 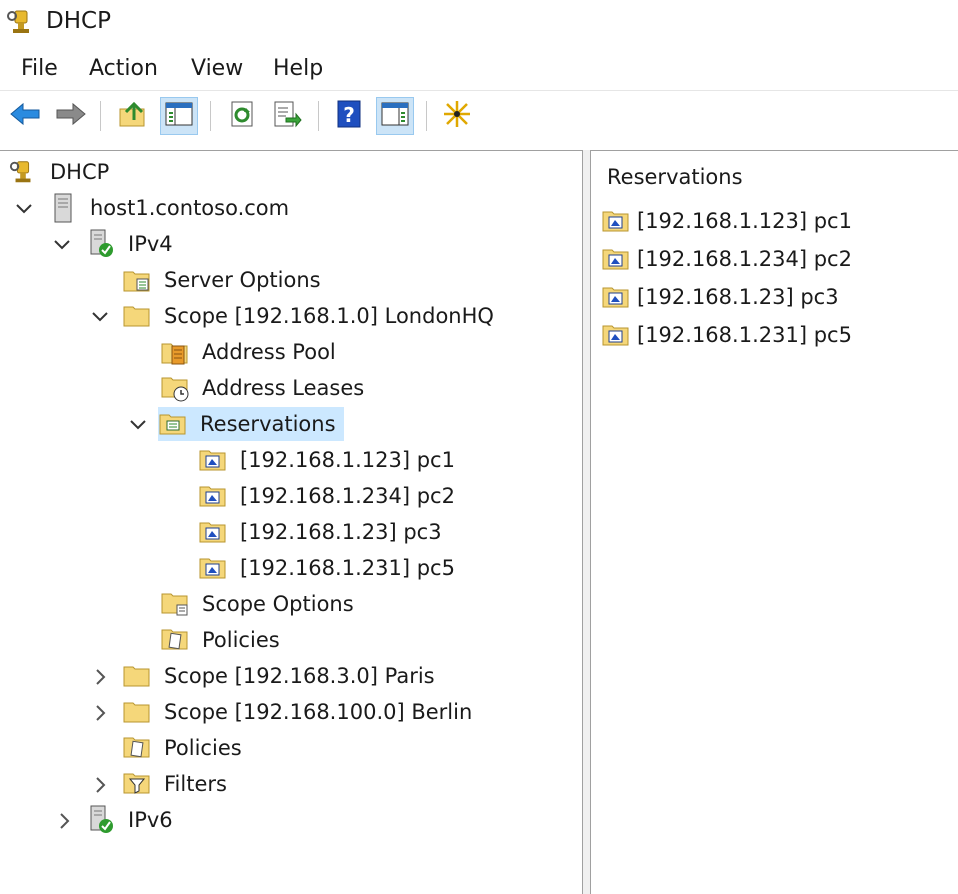 I want to click on details-list-item: [192.168.1.123] pc1, so click(x=726, y=221).